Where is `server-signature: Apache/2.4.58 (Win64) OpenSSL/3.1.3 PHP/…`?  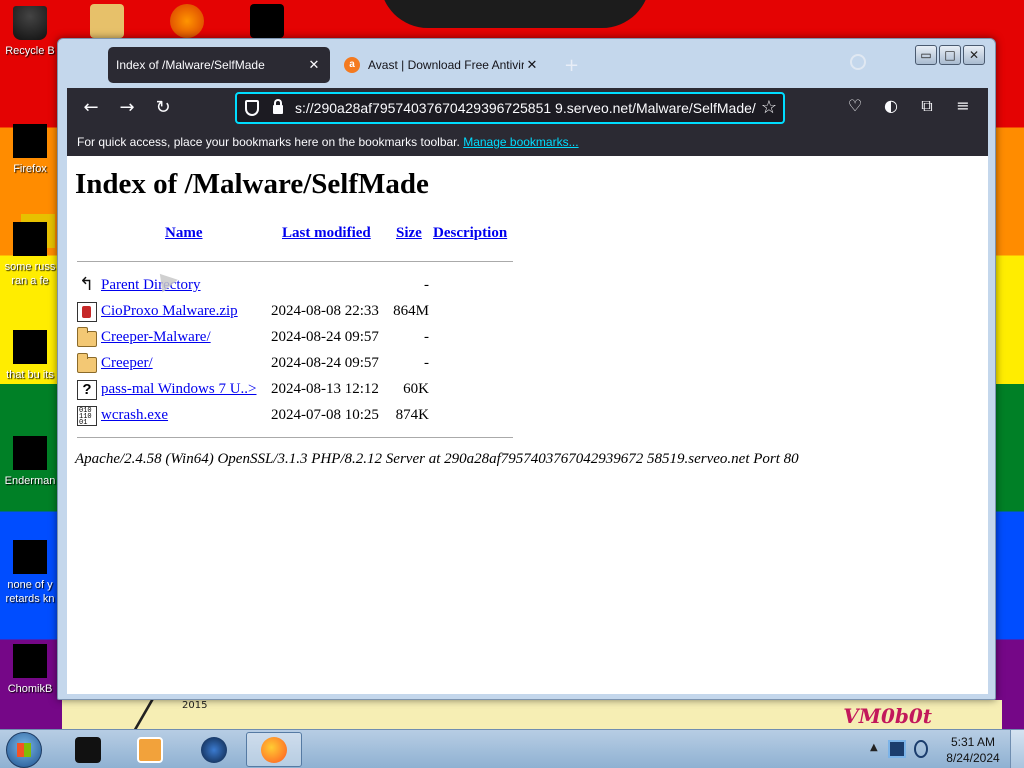
server-signature: Apache/2.4.58 (Win64) OpenSSL/3.1.3 PHP/… is located at coordinates (437, 459).